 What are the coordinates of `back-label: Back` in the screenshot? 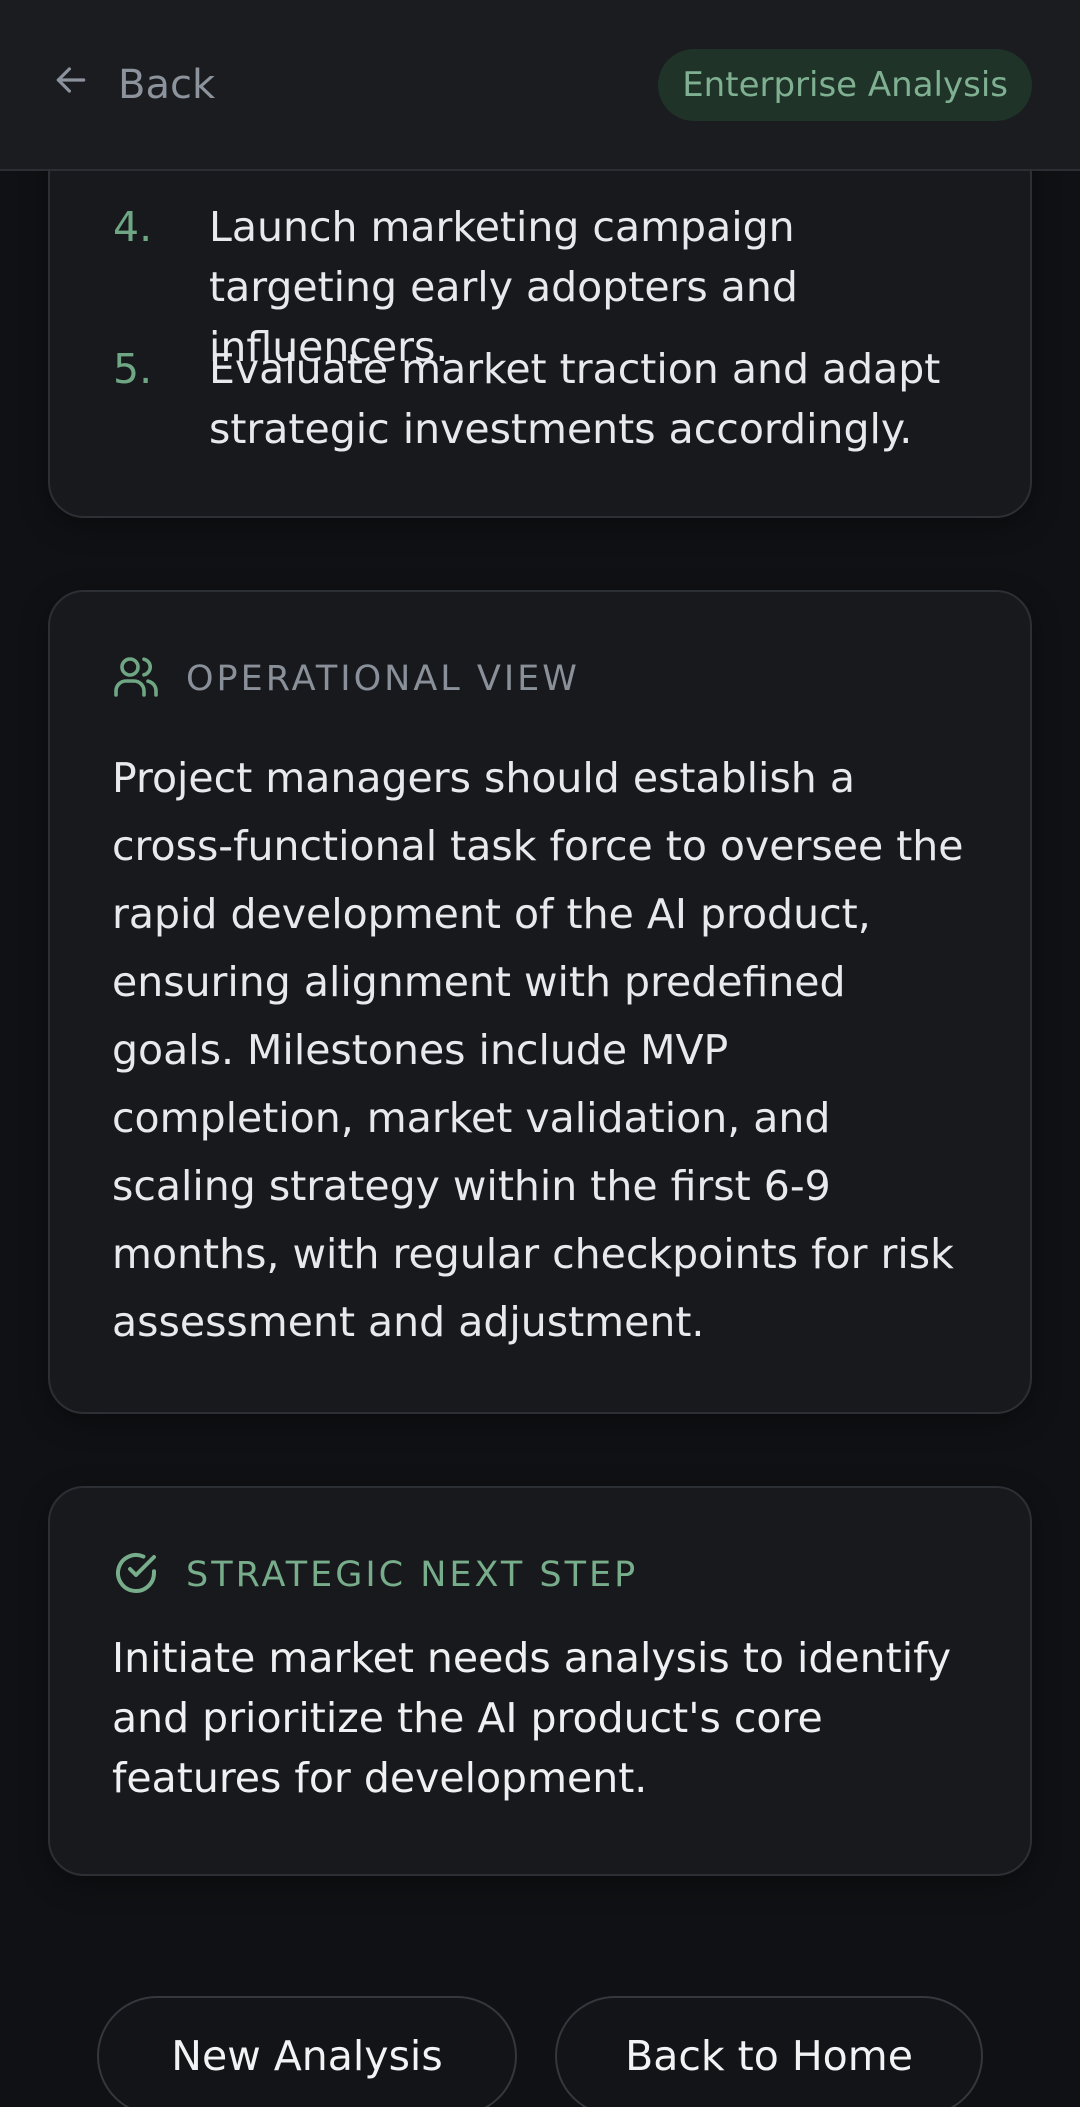 It's located at (167, 85).